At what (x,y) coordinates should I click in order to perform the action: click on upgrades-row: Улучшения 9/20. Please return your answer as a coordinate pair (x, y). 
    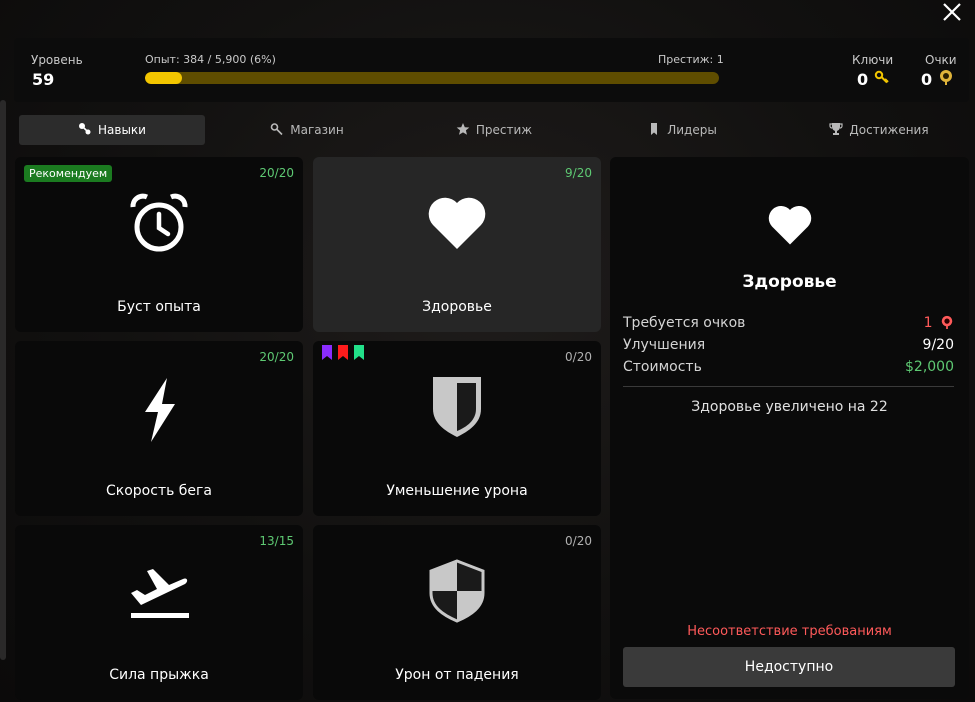
    Looking at the image, I should click on (788, 345).